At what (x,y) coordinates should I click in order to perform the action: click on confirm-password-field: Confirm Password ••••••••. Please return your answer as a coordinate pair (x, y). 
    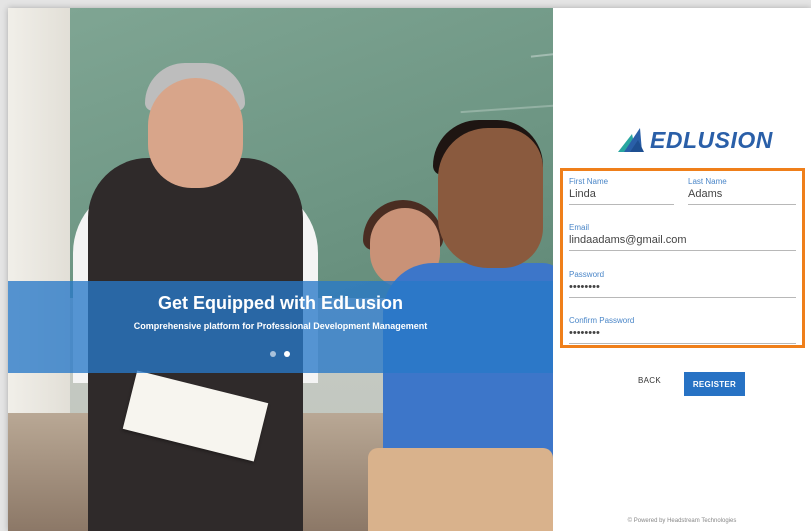
    Looking at the image, I should click on (682, 330).